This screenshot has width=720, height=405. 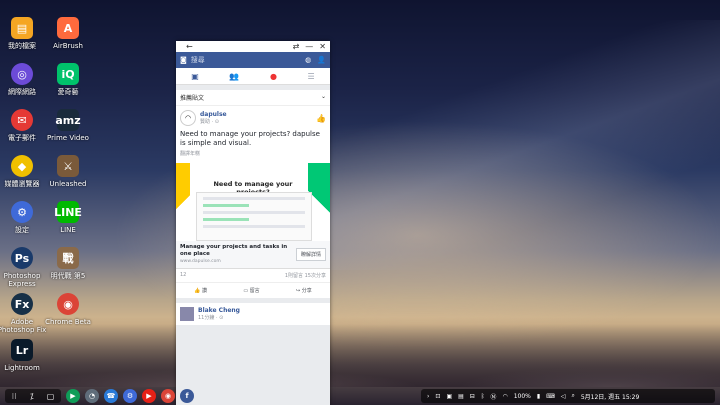 What do you see at coordinates (22, 28) in the screenshot?
I see `app-icon: ▤` at bounding box center [22, 28].